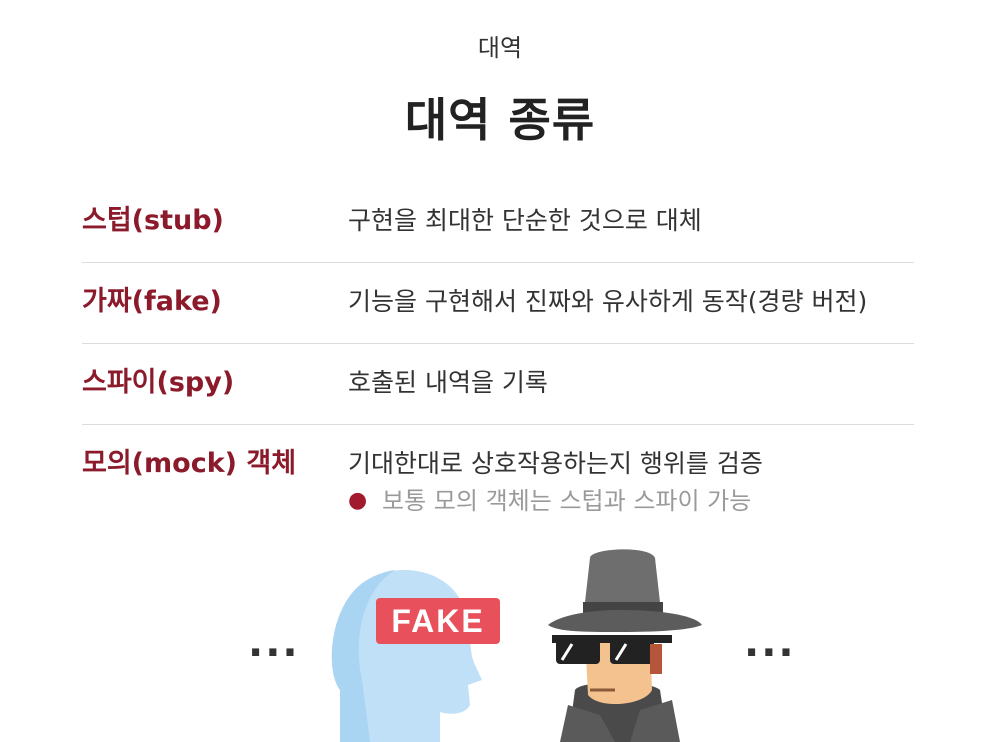  What do you see at coordinates (153, 220) in the screenshot?
I see `term-stub: 스텁(stub)` at bounding box center [153, 220].